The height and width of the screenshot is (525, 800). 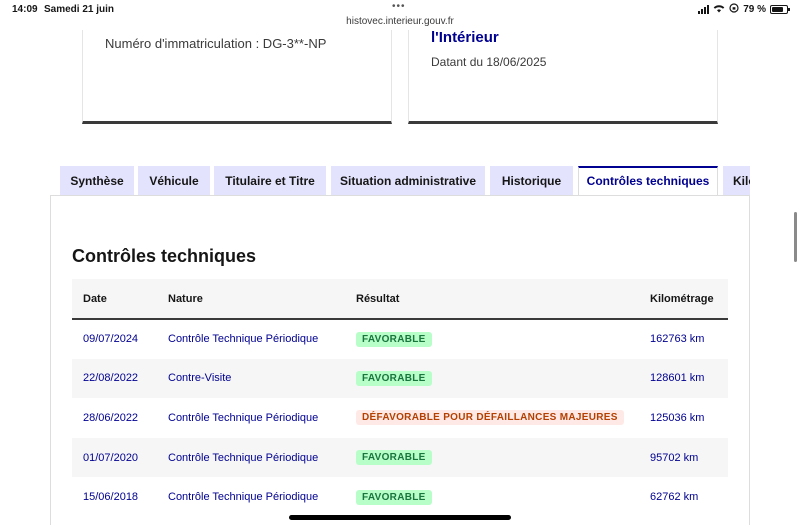 I want to click on cell-mileage: 62762 km, so click(x=674, y=497).